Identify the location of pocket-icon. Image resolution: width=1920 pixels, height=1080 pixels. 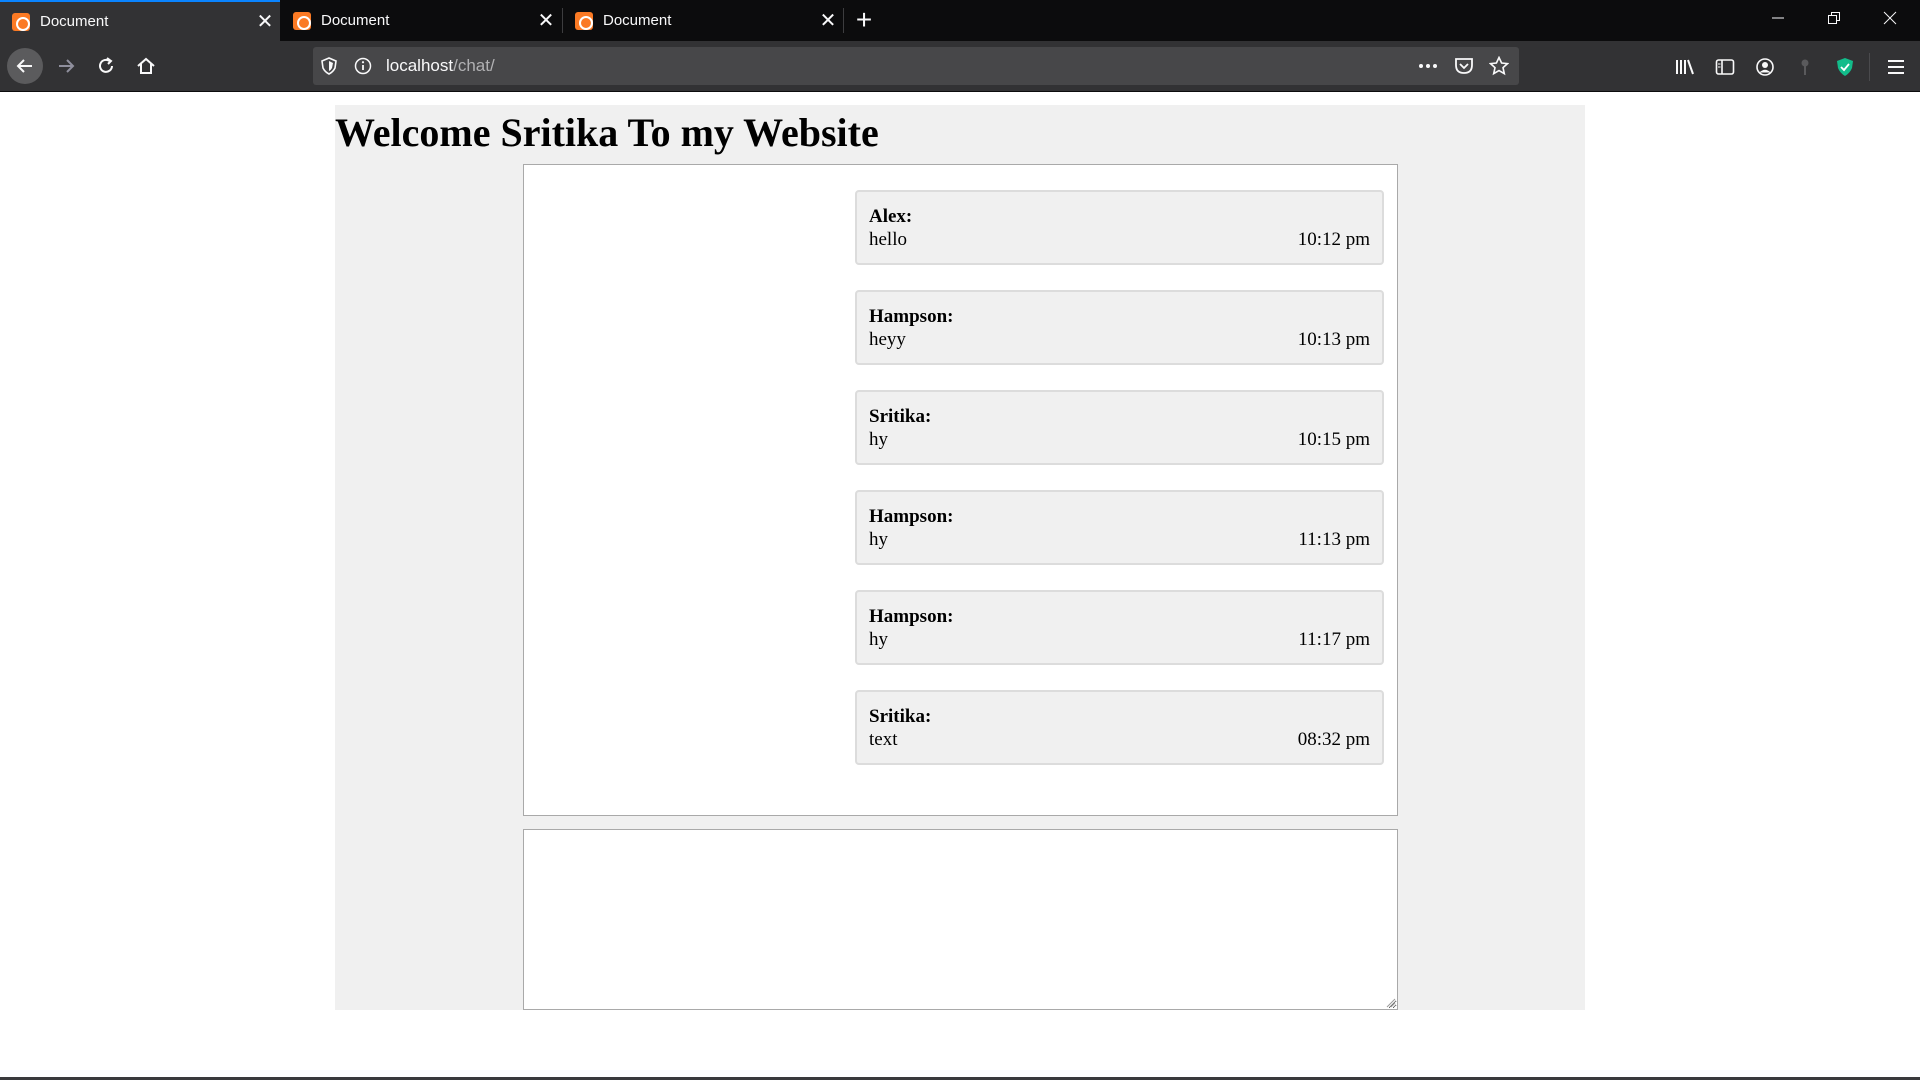
(1464, 66).